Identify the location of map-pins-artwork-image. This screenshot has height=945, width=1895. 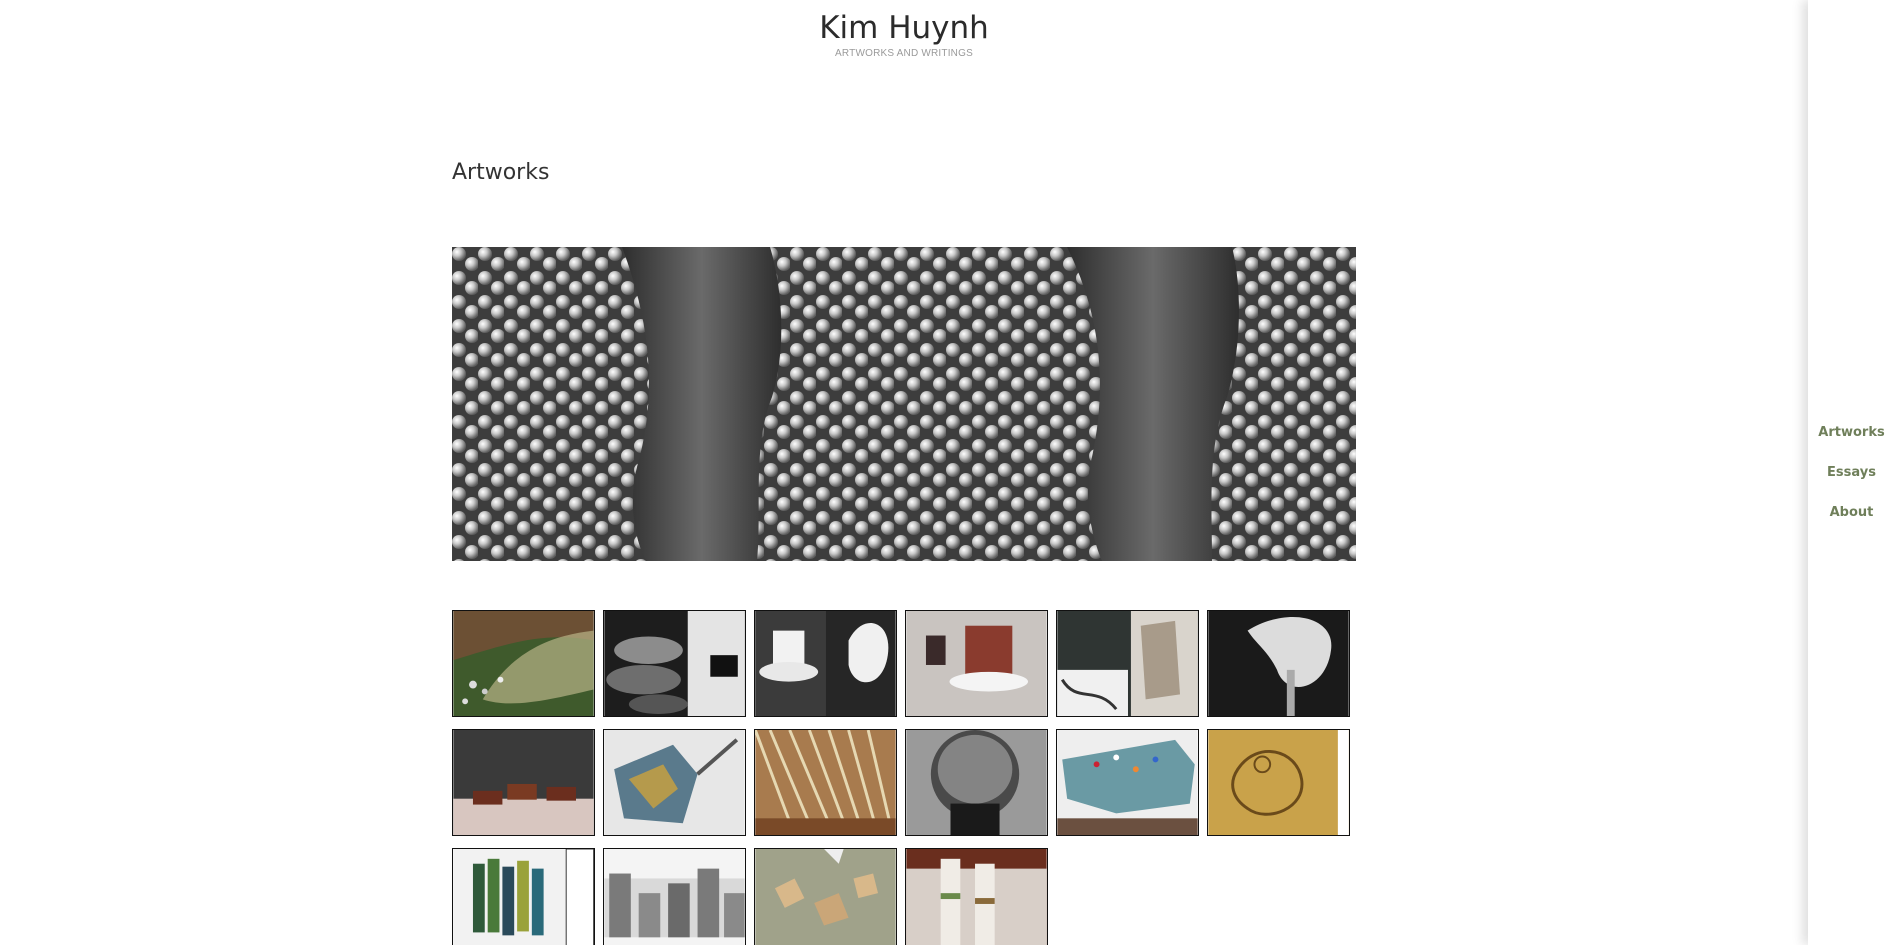
(1127, 782).